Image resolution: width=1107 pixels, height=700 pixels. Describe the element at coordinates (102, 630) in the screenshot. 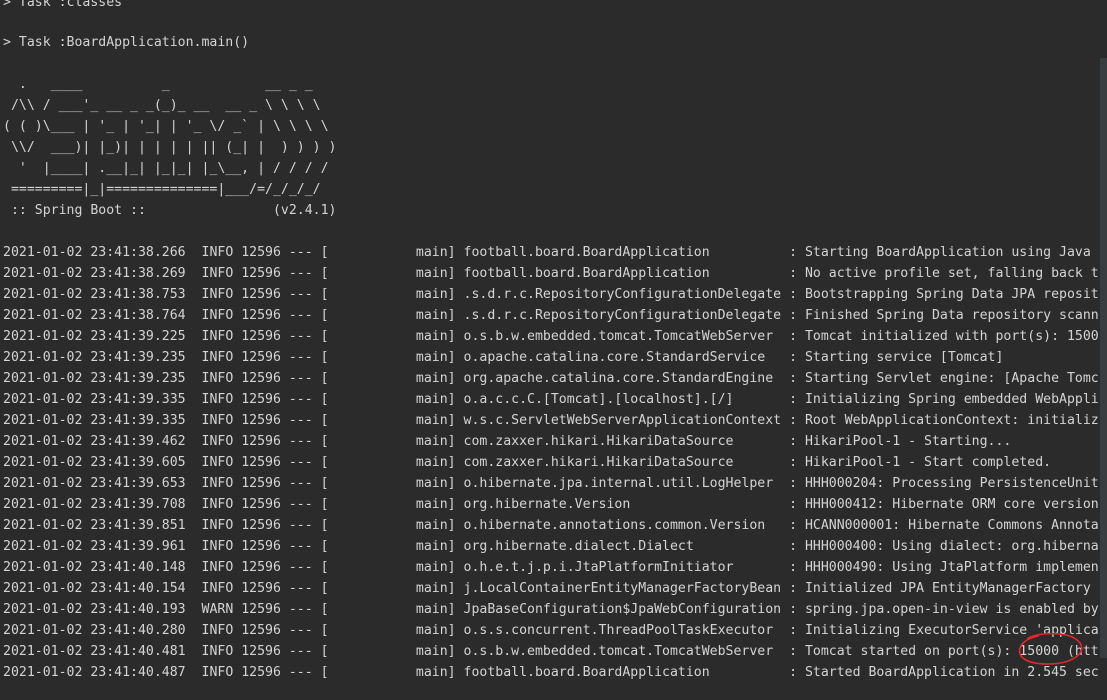

I see `log-timestamp: 2021-01-02 23:41:40.280` at that location.